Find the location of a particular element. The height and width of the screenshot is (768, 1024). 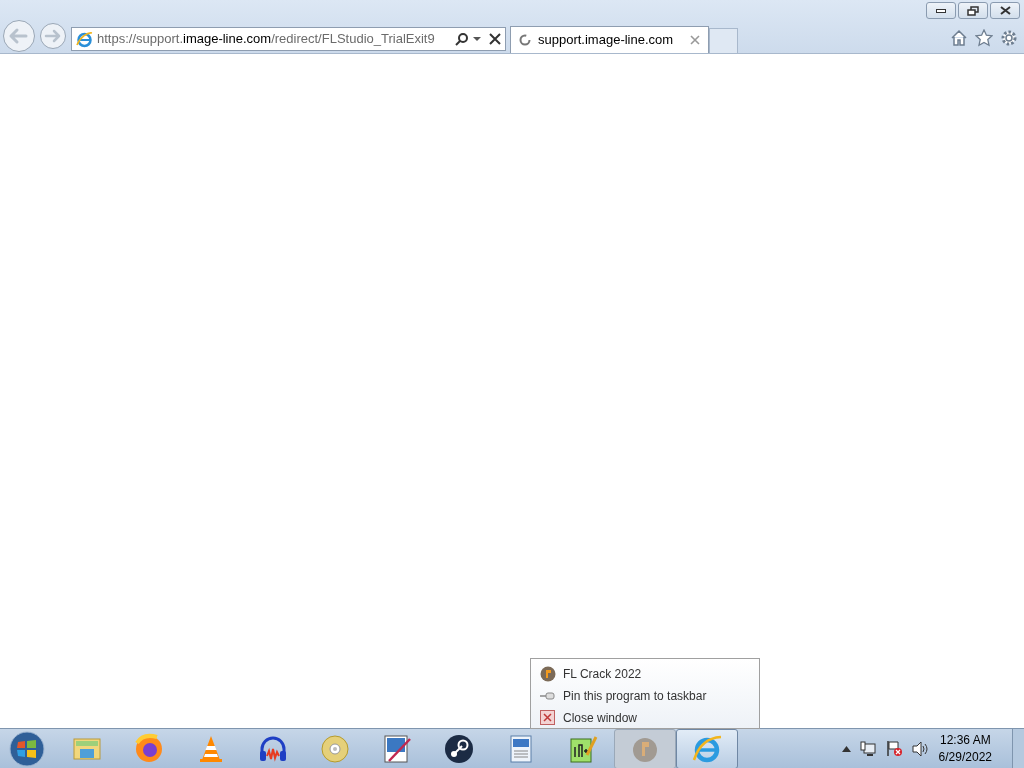

close-button is located at coordinates (1005, 10).